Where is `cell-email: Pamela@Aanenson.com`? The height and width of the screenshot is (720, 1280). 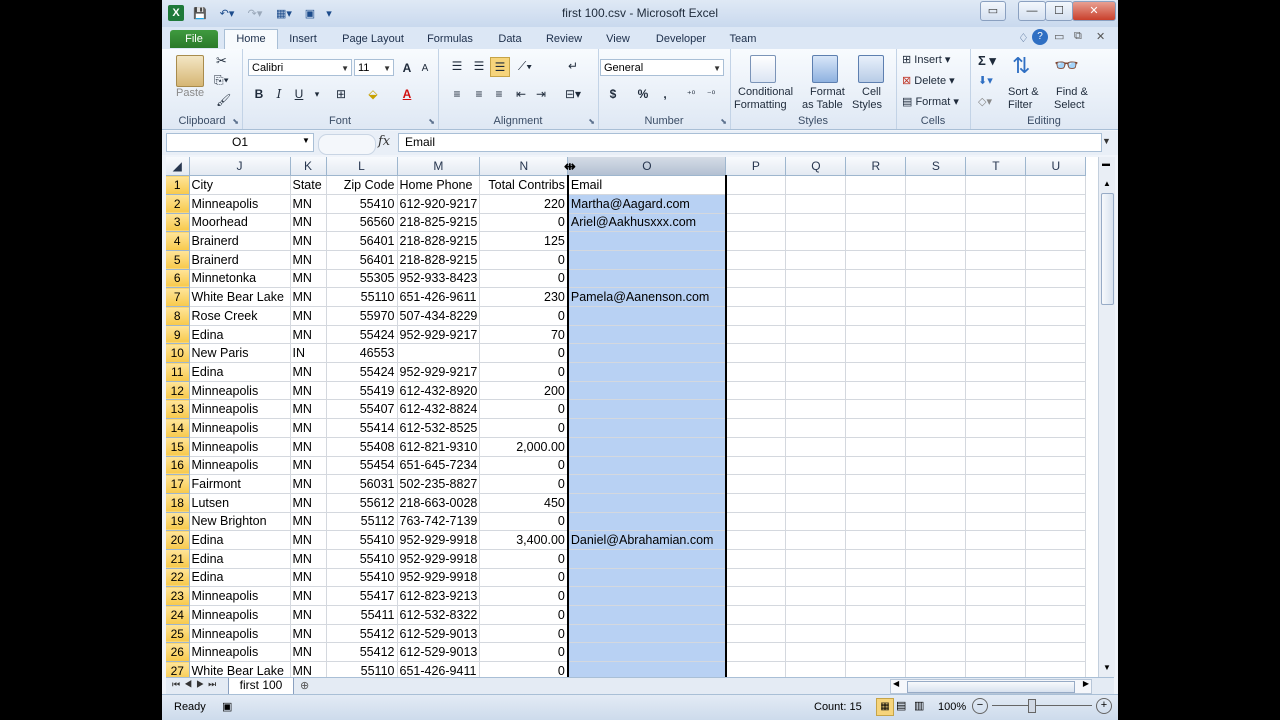
cell-email: Pamela@Aanenson.com is located at coordinates (646, 297).